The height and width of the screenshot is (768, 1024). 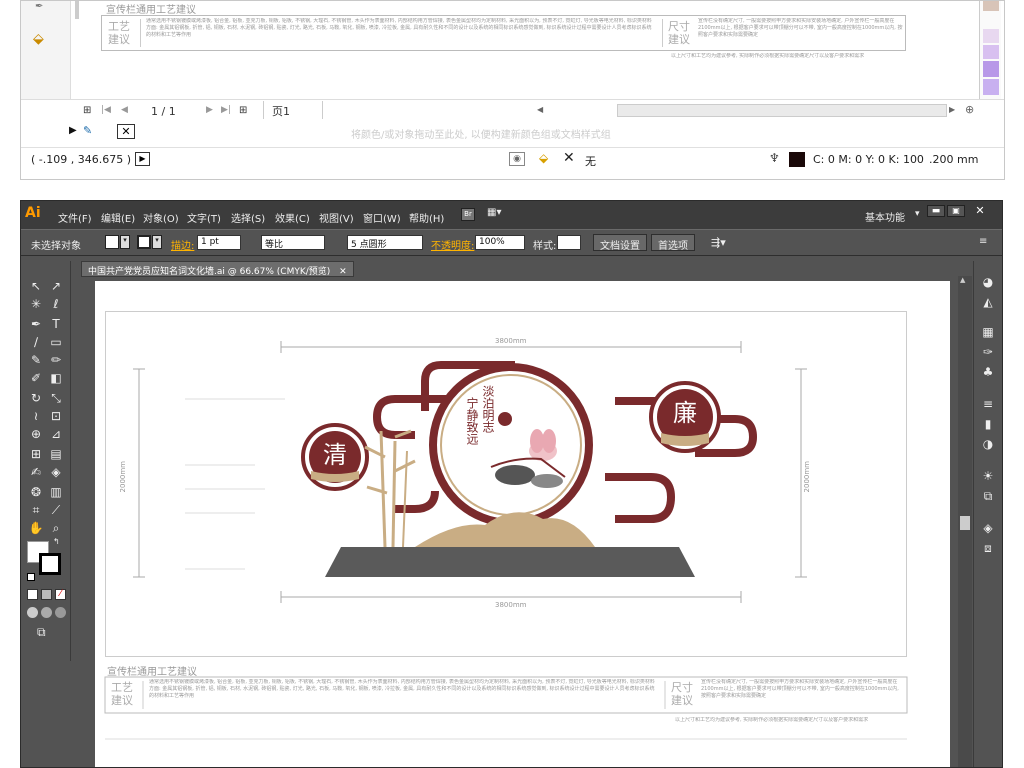 I want to click on hand-tool-icon: ✋, so click(x=36, y=528).